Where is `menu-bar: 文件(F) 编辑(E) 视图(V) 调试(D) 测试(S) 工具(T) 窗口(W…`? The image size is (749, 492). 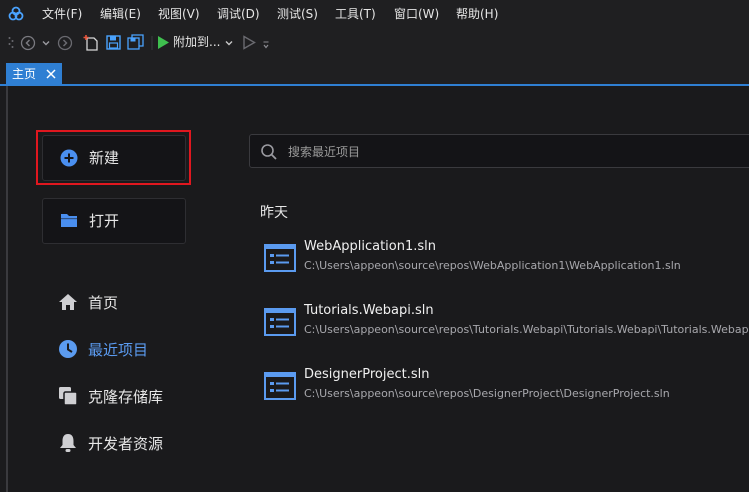
menu-bar: 文件(F) 编辑(E) 视图(V) 调试(D) 测试(S) 工具(T) 窗口(W… is located at coordinates (374, 14).